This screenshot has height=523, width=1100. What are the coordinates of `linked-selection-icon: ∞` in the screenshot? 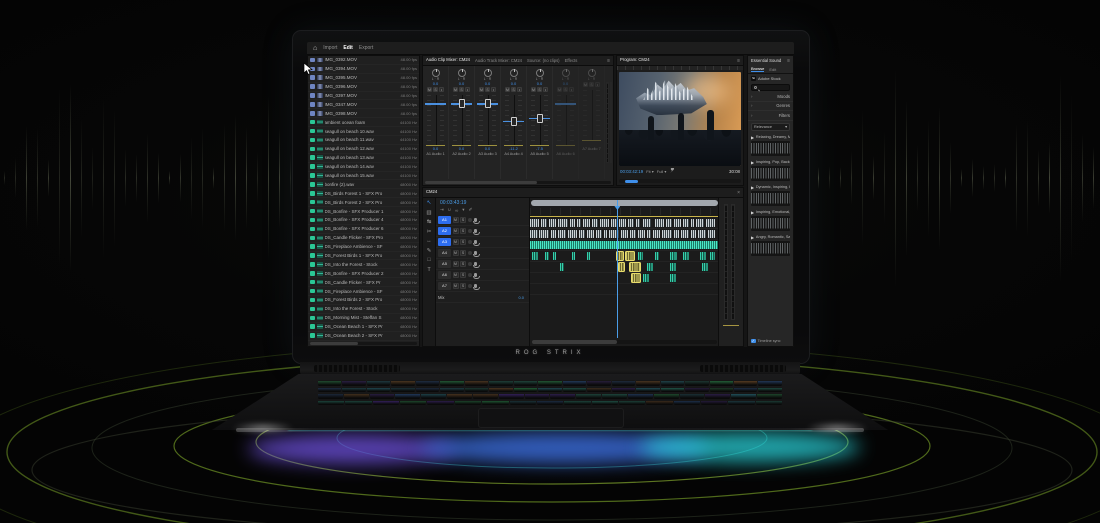 It's located at (456, 210).